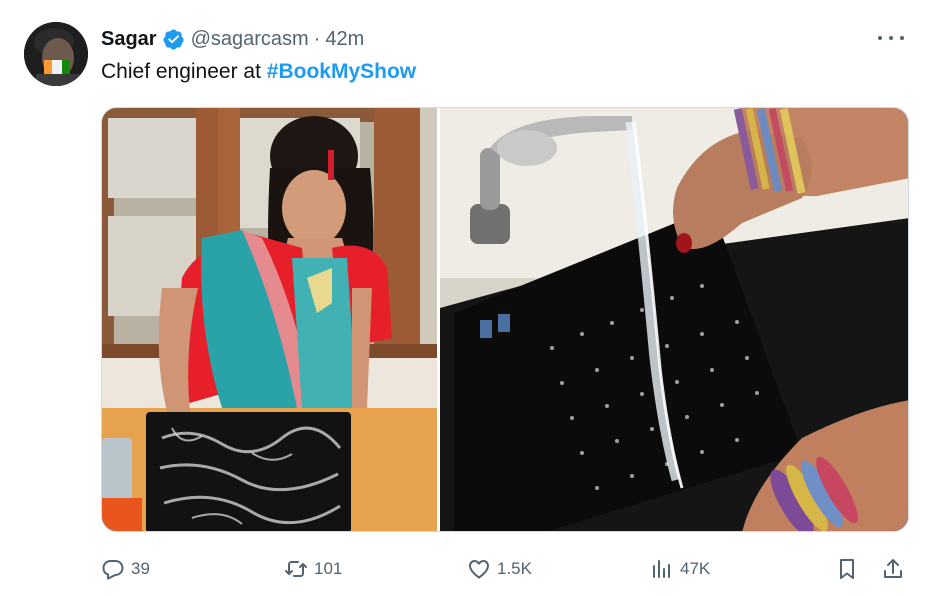 The height and width of the screenshot is (596, 930). What do you see at coordinates (184, 71) in the screenshot?
I see `tweet-text-body: Chief engineer at` at bounding box center [184, 71].